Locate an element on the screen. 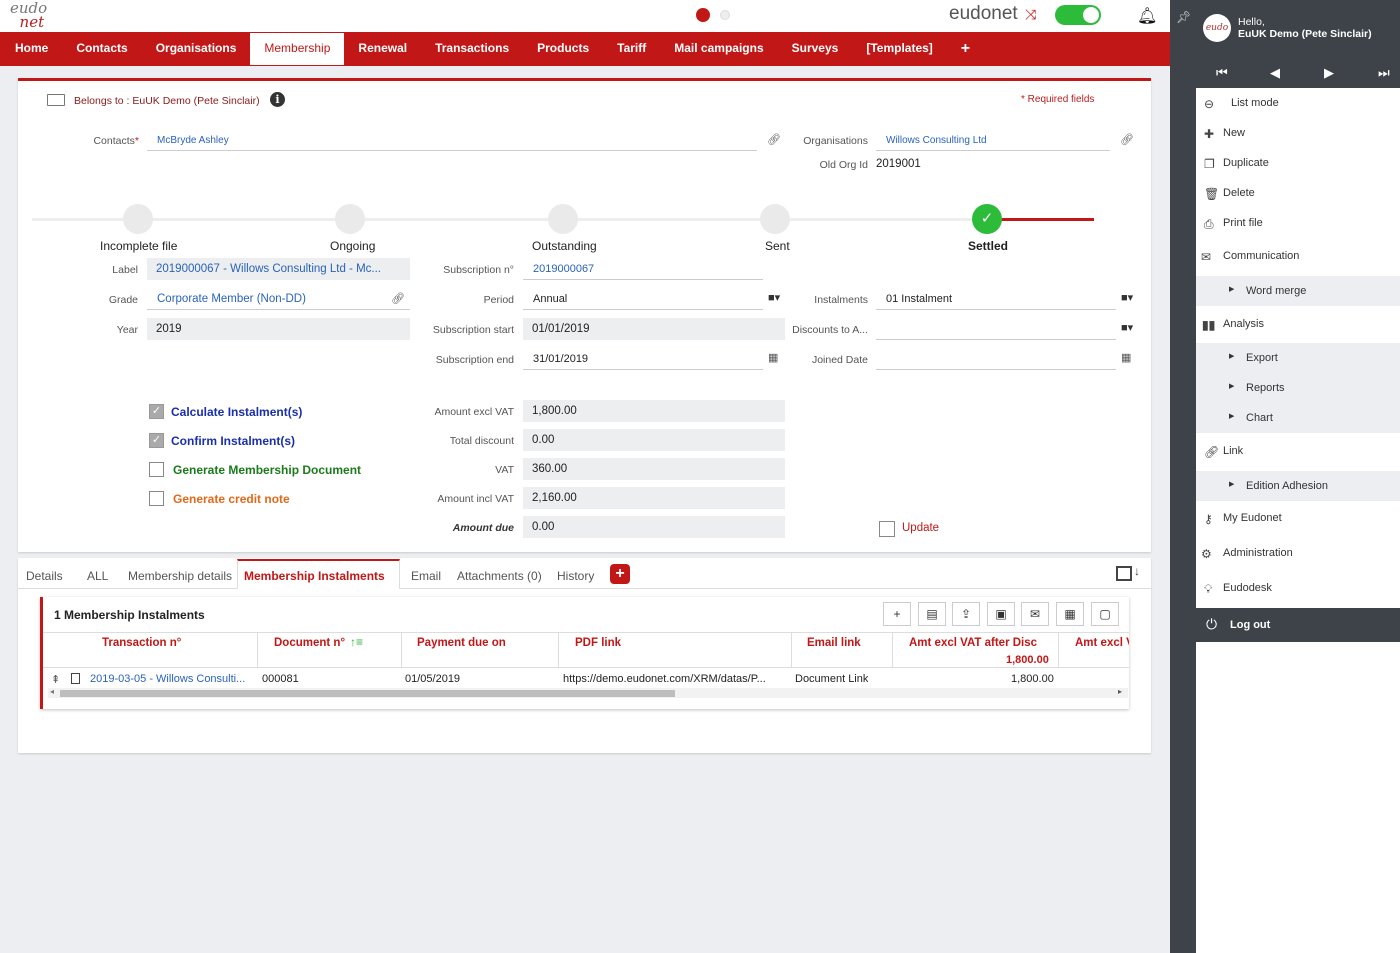  grid-email-button: ✉ is located at coordinates (1035, 614).